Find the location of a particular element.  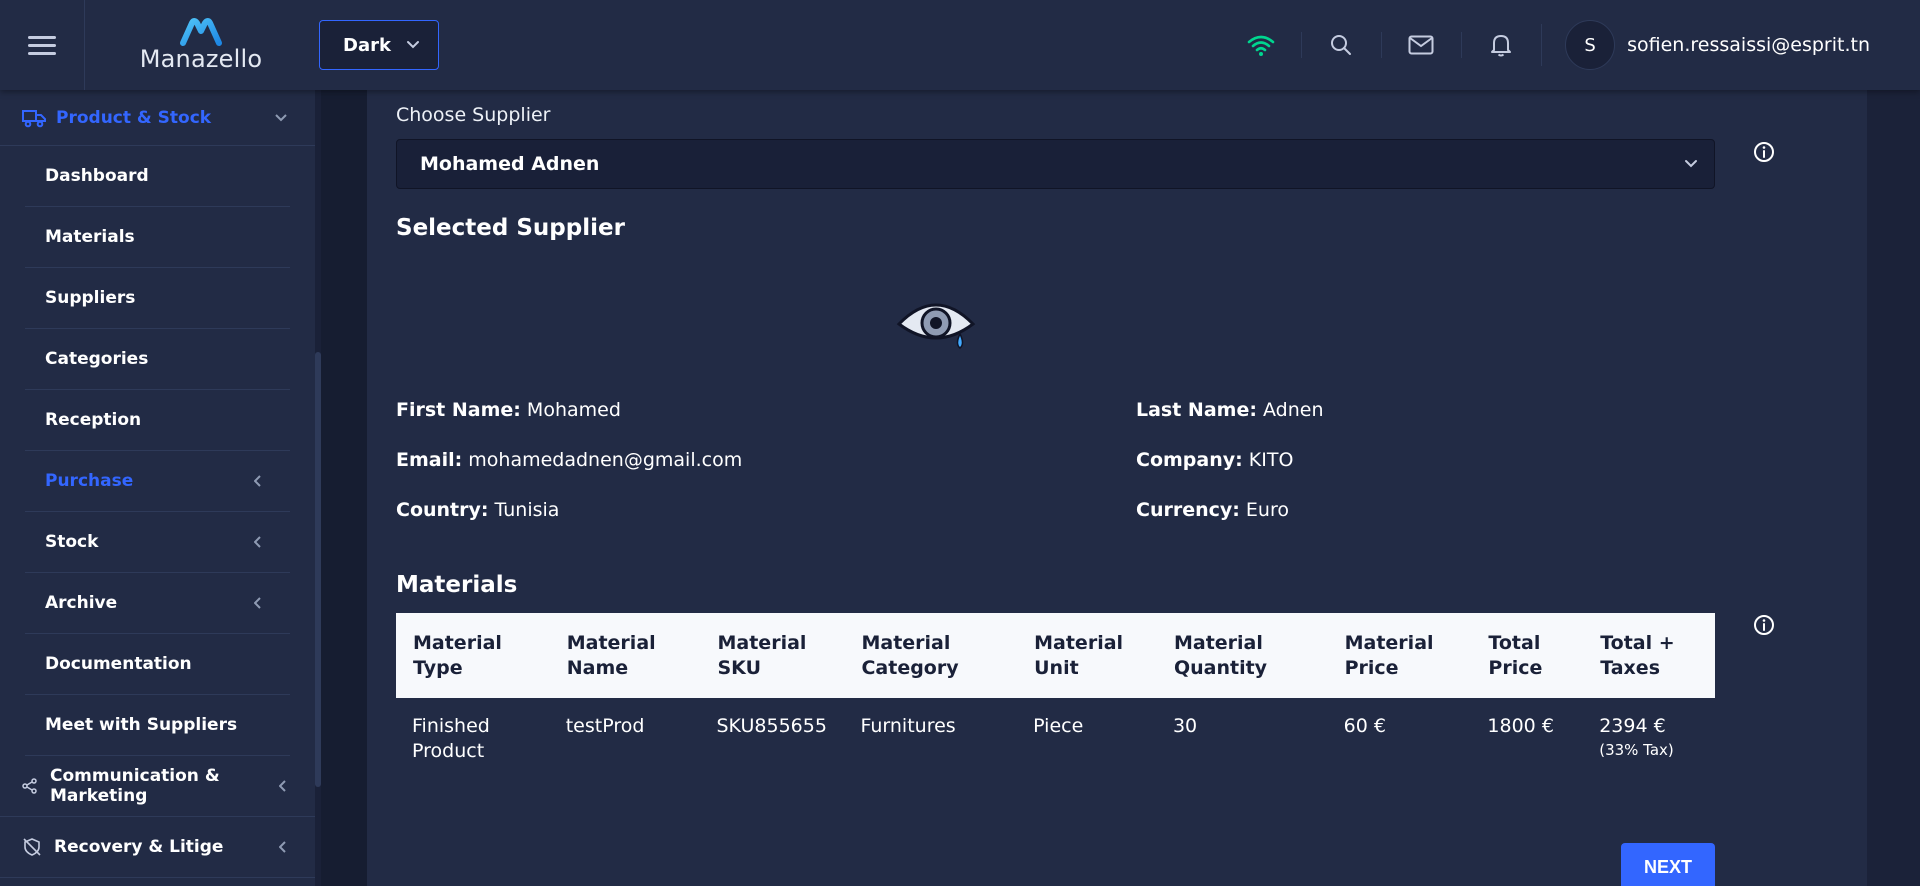

wifi-icon is located at coordinates (1261, 45).